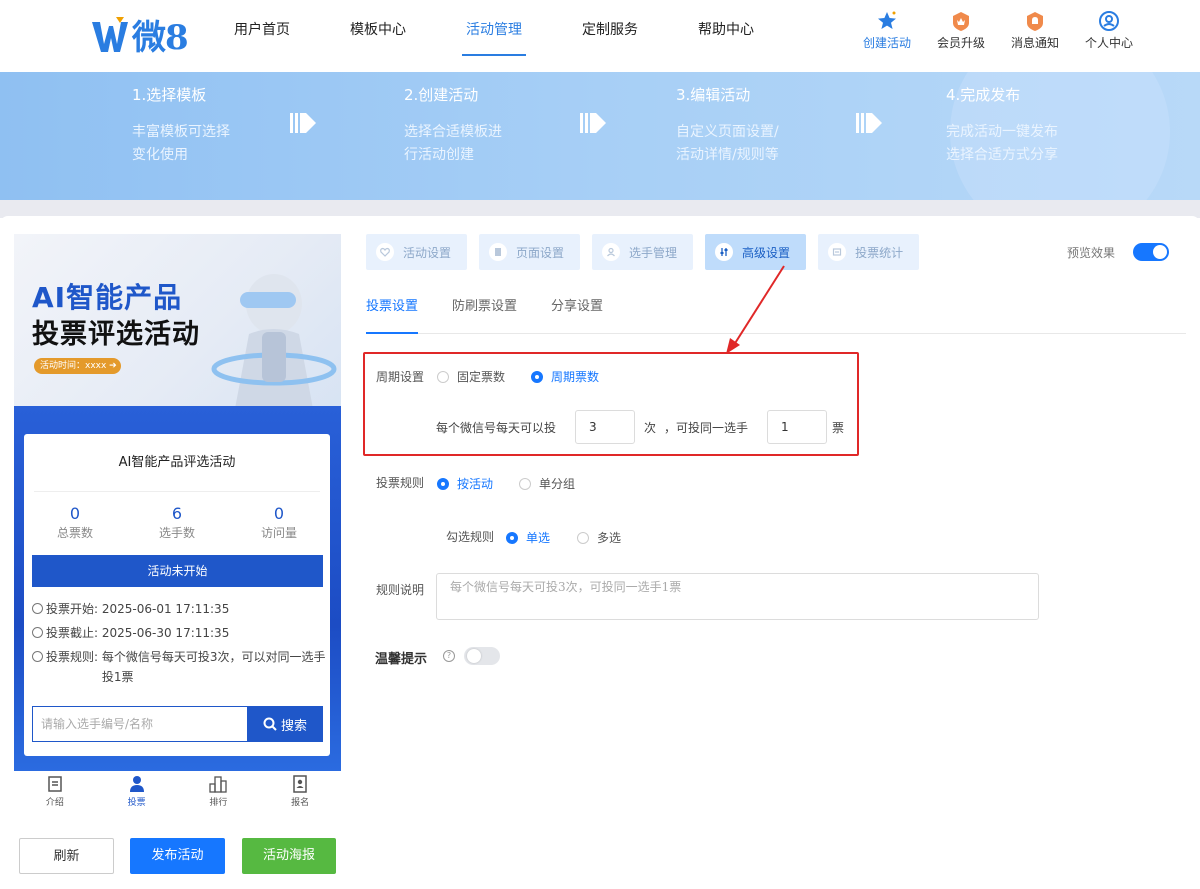  What do you see at coordinates (274, 344) in the screenshot?
I see `robot-illustration` at bounding box center [274, 344].